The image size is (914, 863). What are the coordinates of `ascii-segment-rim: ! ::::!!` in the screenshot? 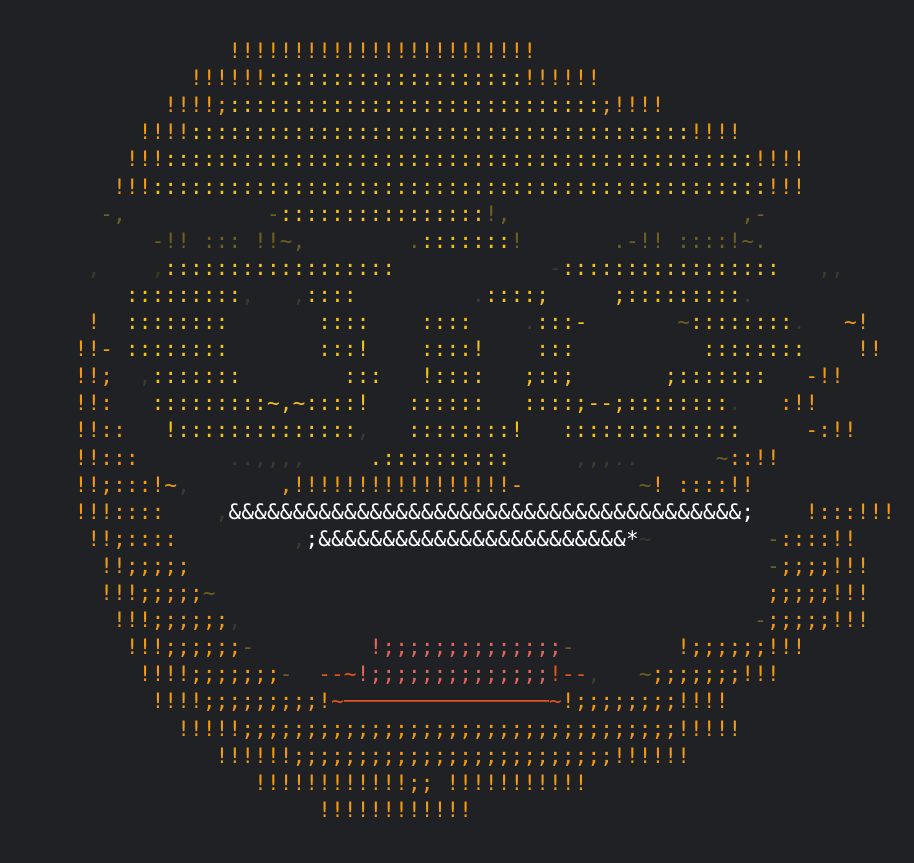 It's located at (703, 484).